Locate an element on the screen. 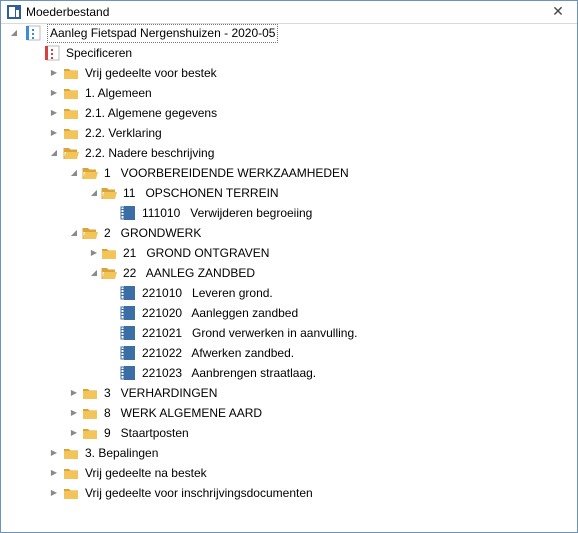 Image resolution: width=578 pixels, height=533 pixels. tree-node-label: Aanleg Fietspad Nergenshuizen - 2020-05 is located at coordinates (163, 33).